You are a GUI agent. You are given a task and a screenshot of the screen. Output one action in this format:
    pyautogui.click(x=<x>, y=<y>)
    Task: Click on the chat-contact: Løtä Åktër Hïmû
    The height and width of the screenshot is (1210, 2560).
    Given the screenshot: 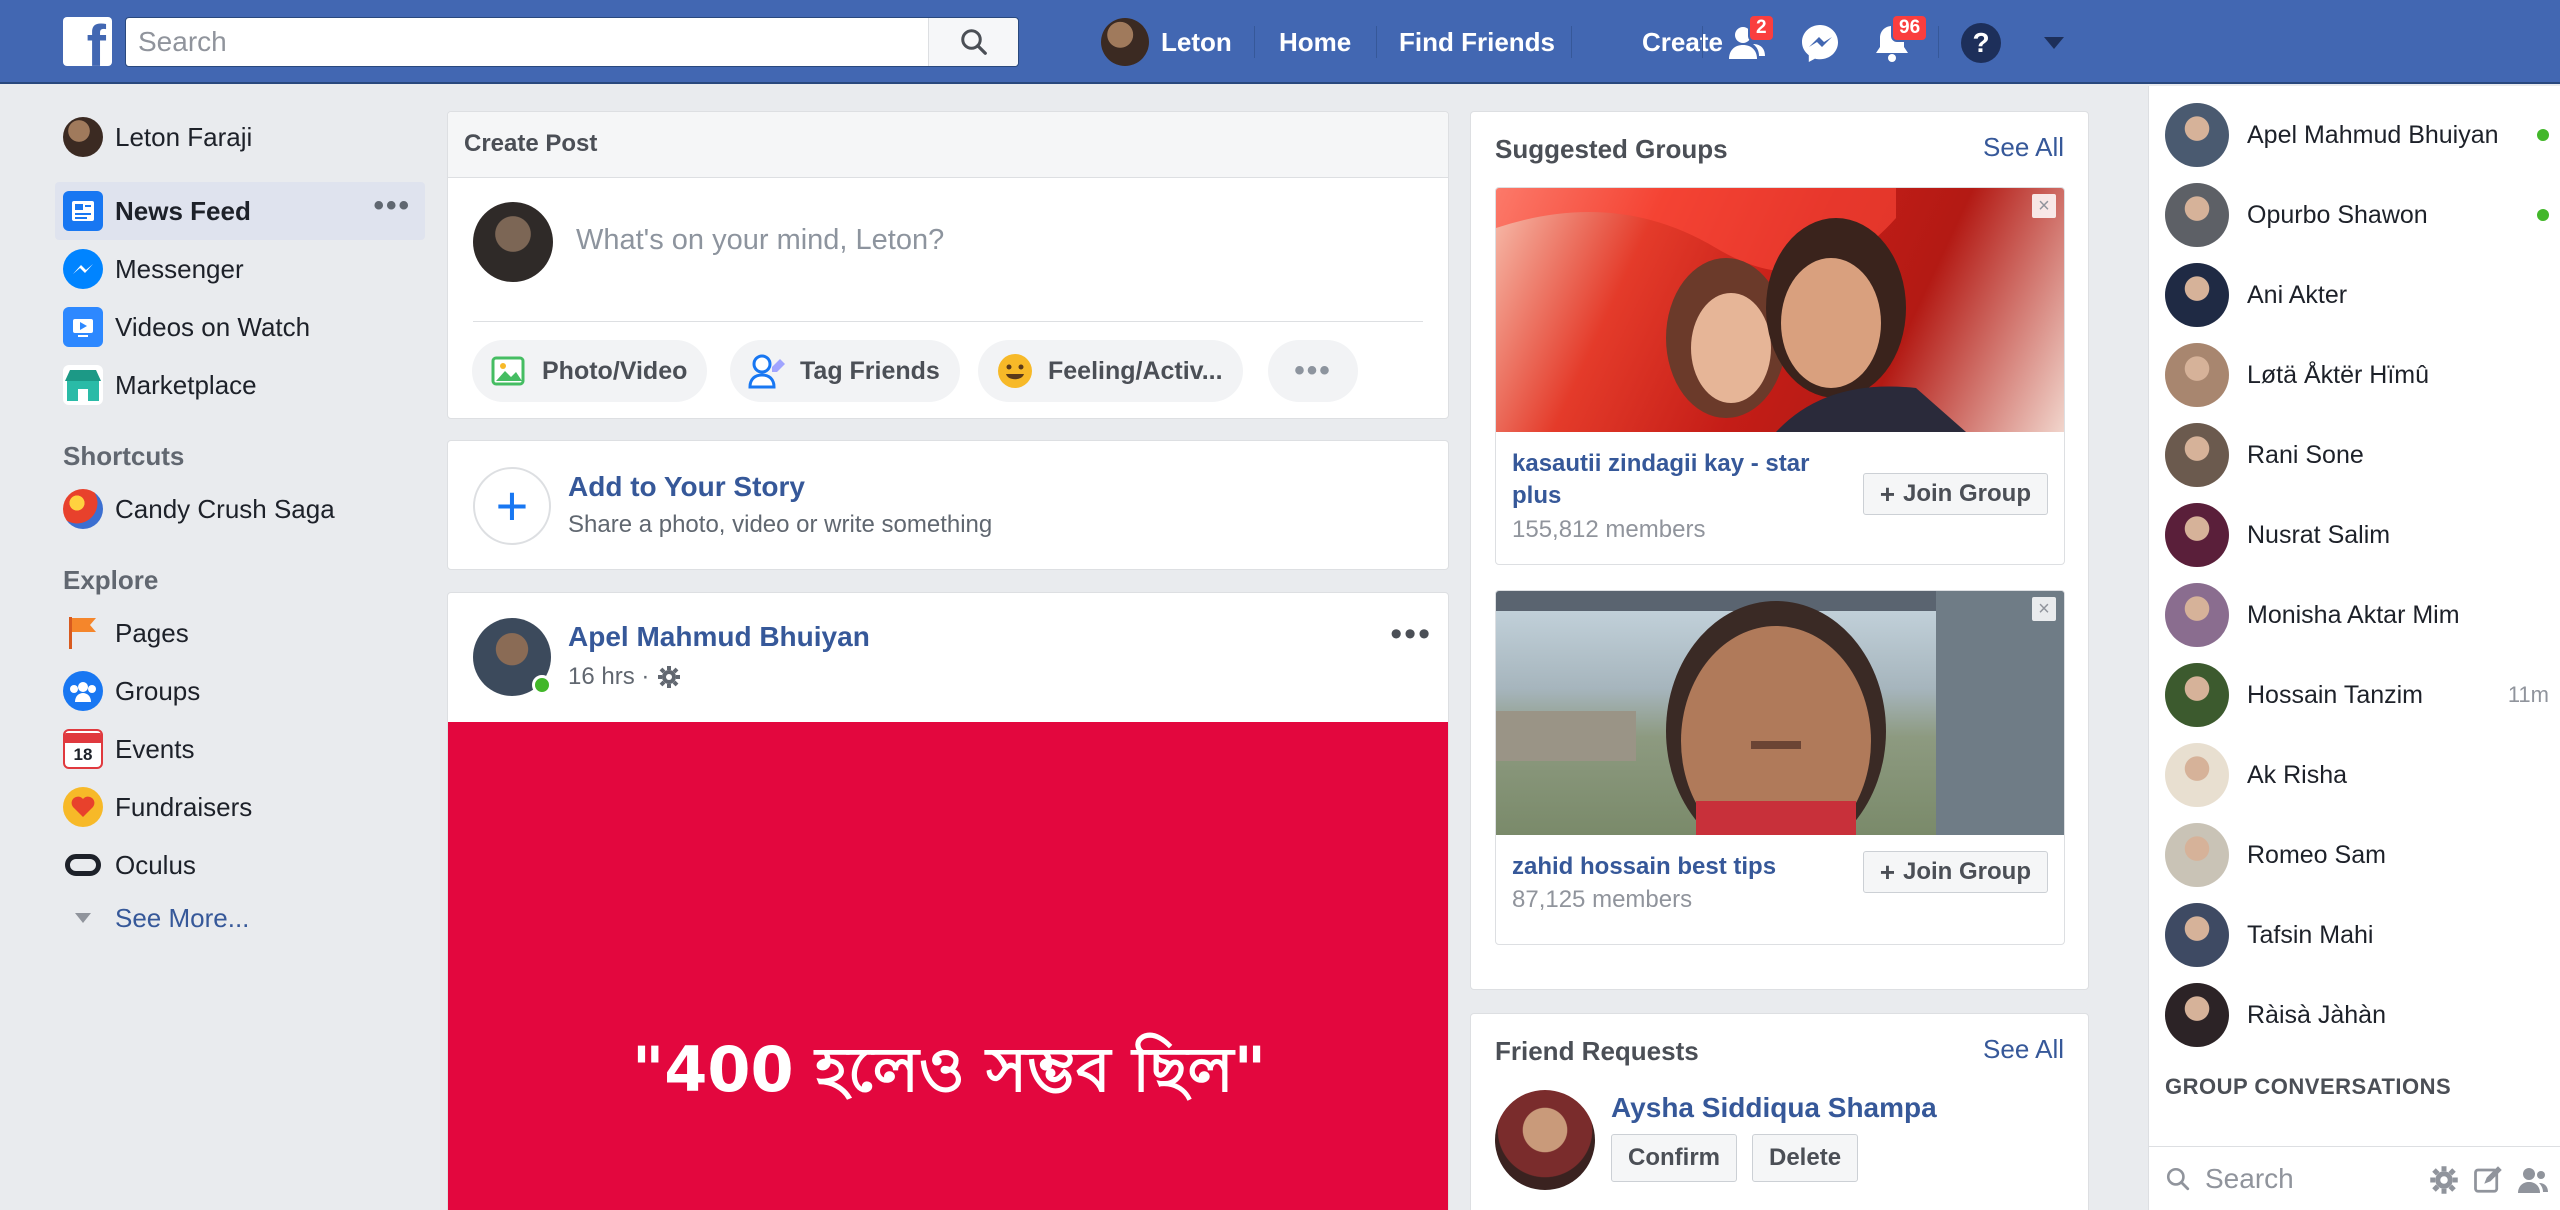 What is the action you would take?
    pyautogui.click(x=2357, y=375)
    